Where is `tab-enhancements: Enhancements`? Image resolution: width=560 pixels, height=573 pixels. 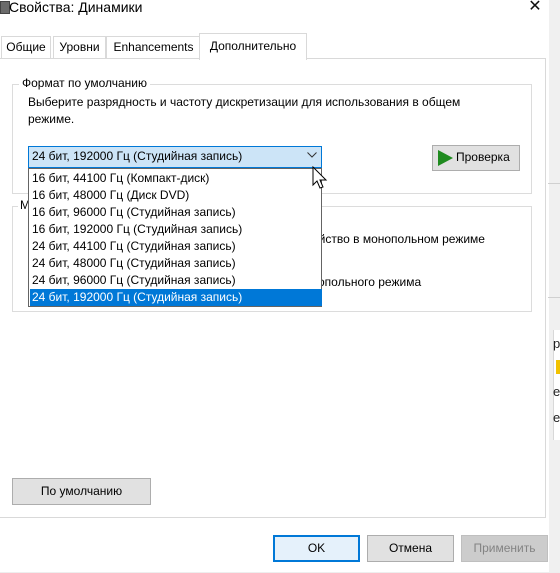 tab-enhancements: Enhancements is located at coordinates (153, 47).